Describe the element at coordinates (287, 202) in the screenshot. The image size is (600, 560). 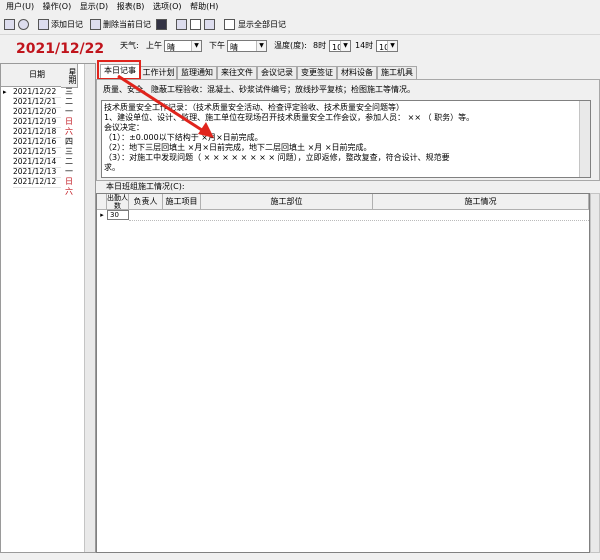
I see `col-location: 施工部位` at that location.